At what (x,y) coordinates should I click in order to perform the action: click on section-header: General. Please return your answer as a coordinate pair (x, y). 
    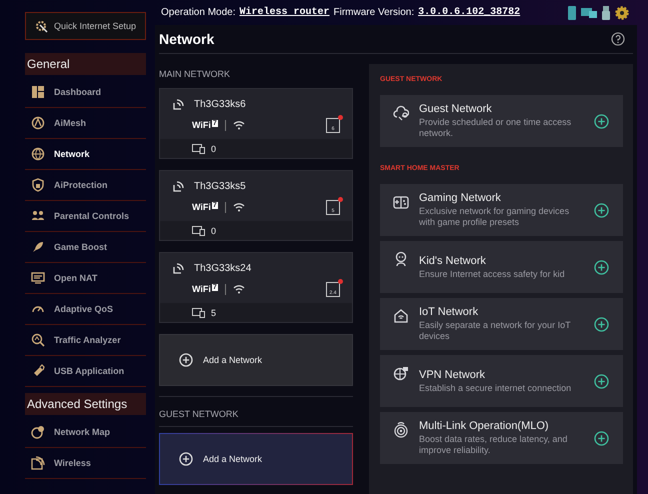
    Looking at the image, I should click on (85, 64).